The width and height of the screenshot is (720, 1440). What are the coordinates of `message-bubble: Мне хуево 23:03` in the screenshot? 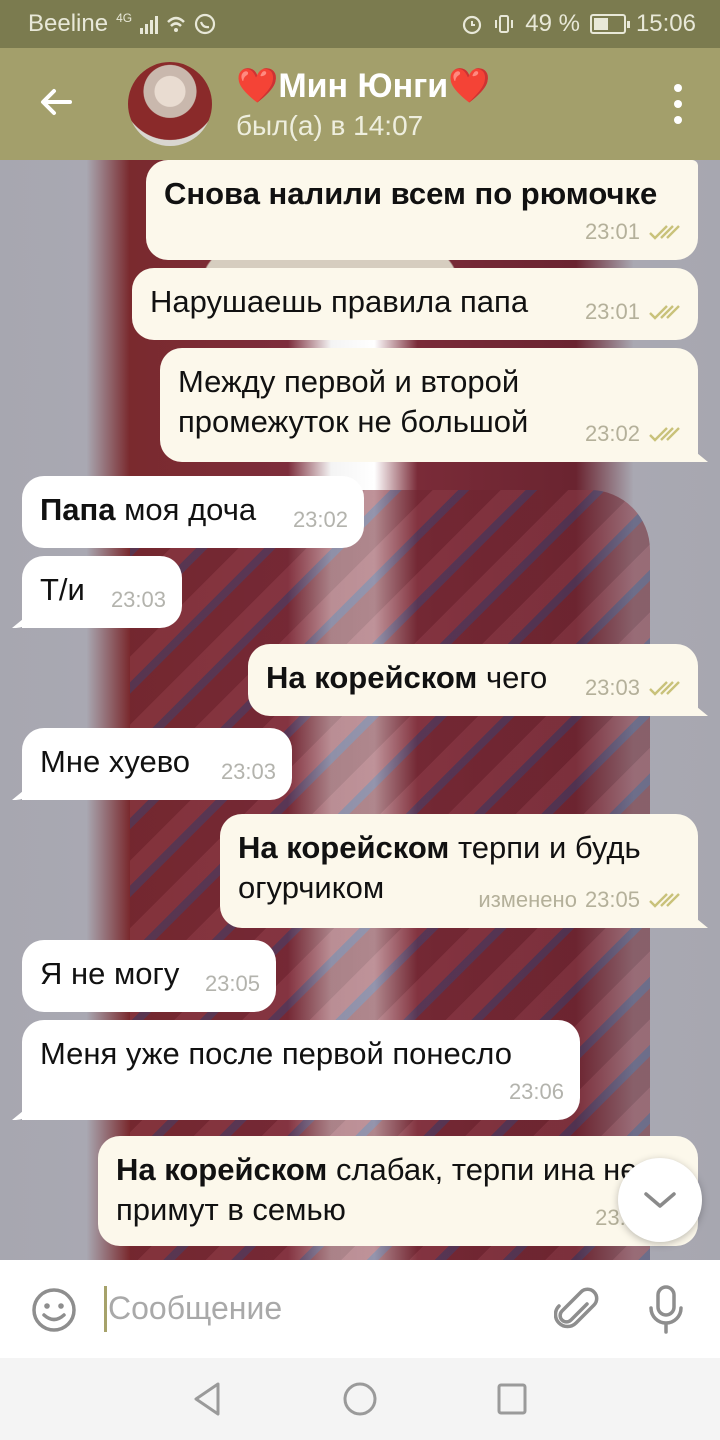 It's located at (157, 764).